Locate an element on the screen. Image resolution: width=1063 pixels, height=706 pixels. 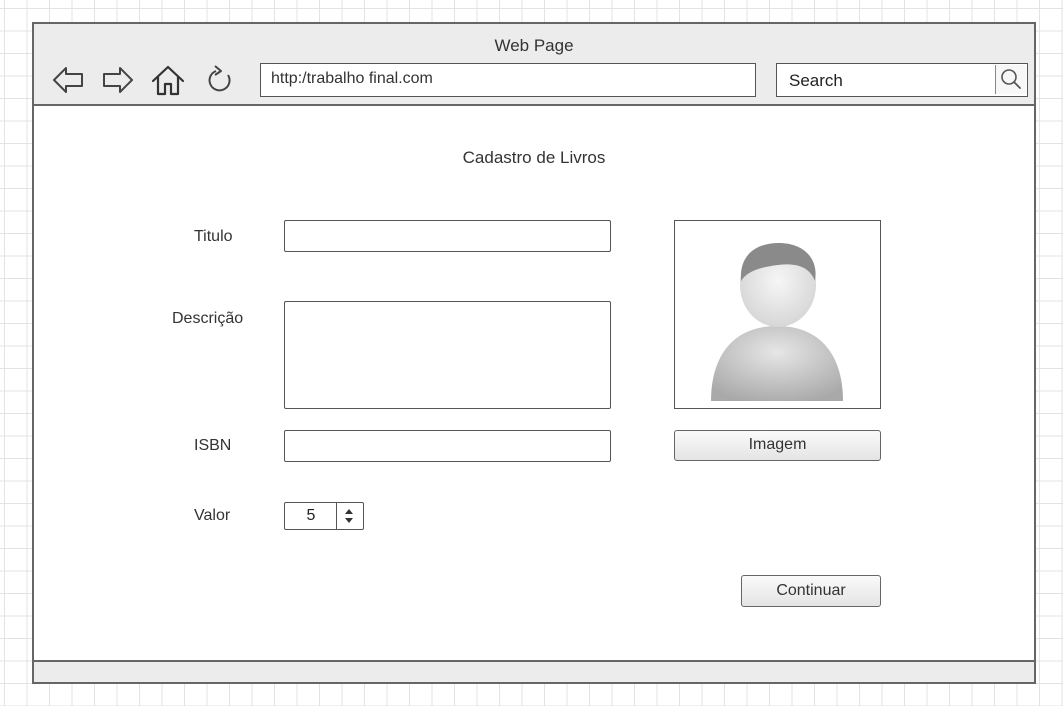
isbn-label: ISBN is located at coordinates (213, 445).